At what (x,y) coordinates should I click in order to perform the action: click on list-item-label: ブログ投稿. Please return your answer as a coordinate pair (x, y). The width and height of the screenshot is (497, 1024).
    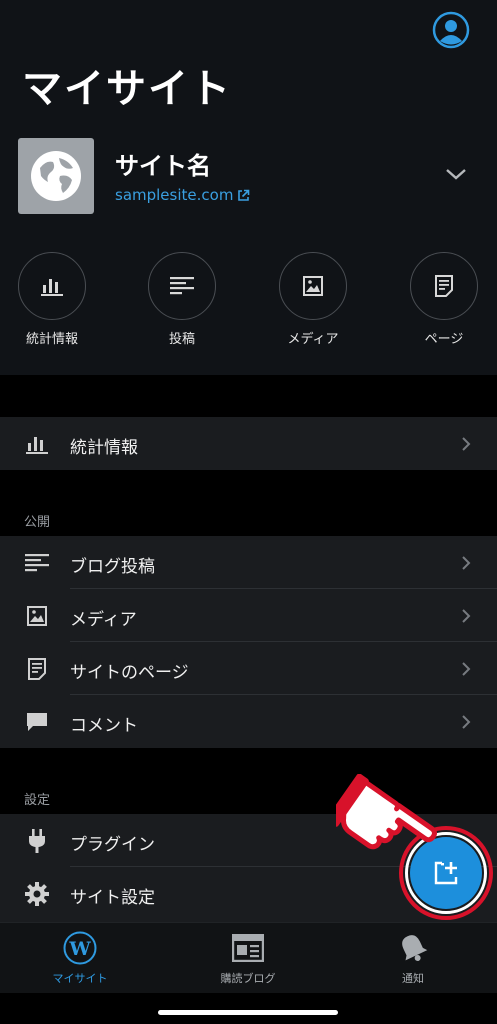
    Looking at the image, I should click on (112, 567).